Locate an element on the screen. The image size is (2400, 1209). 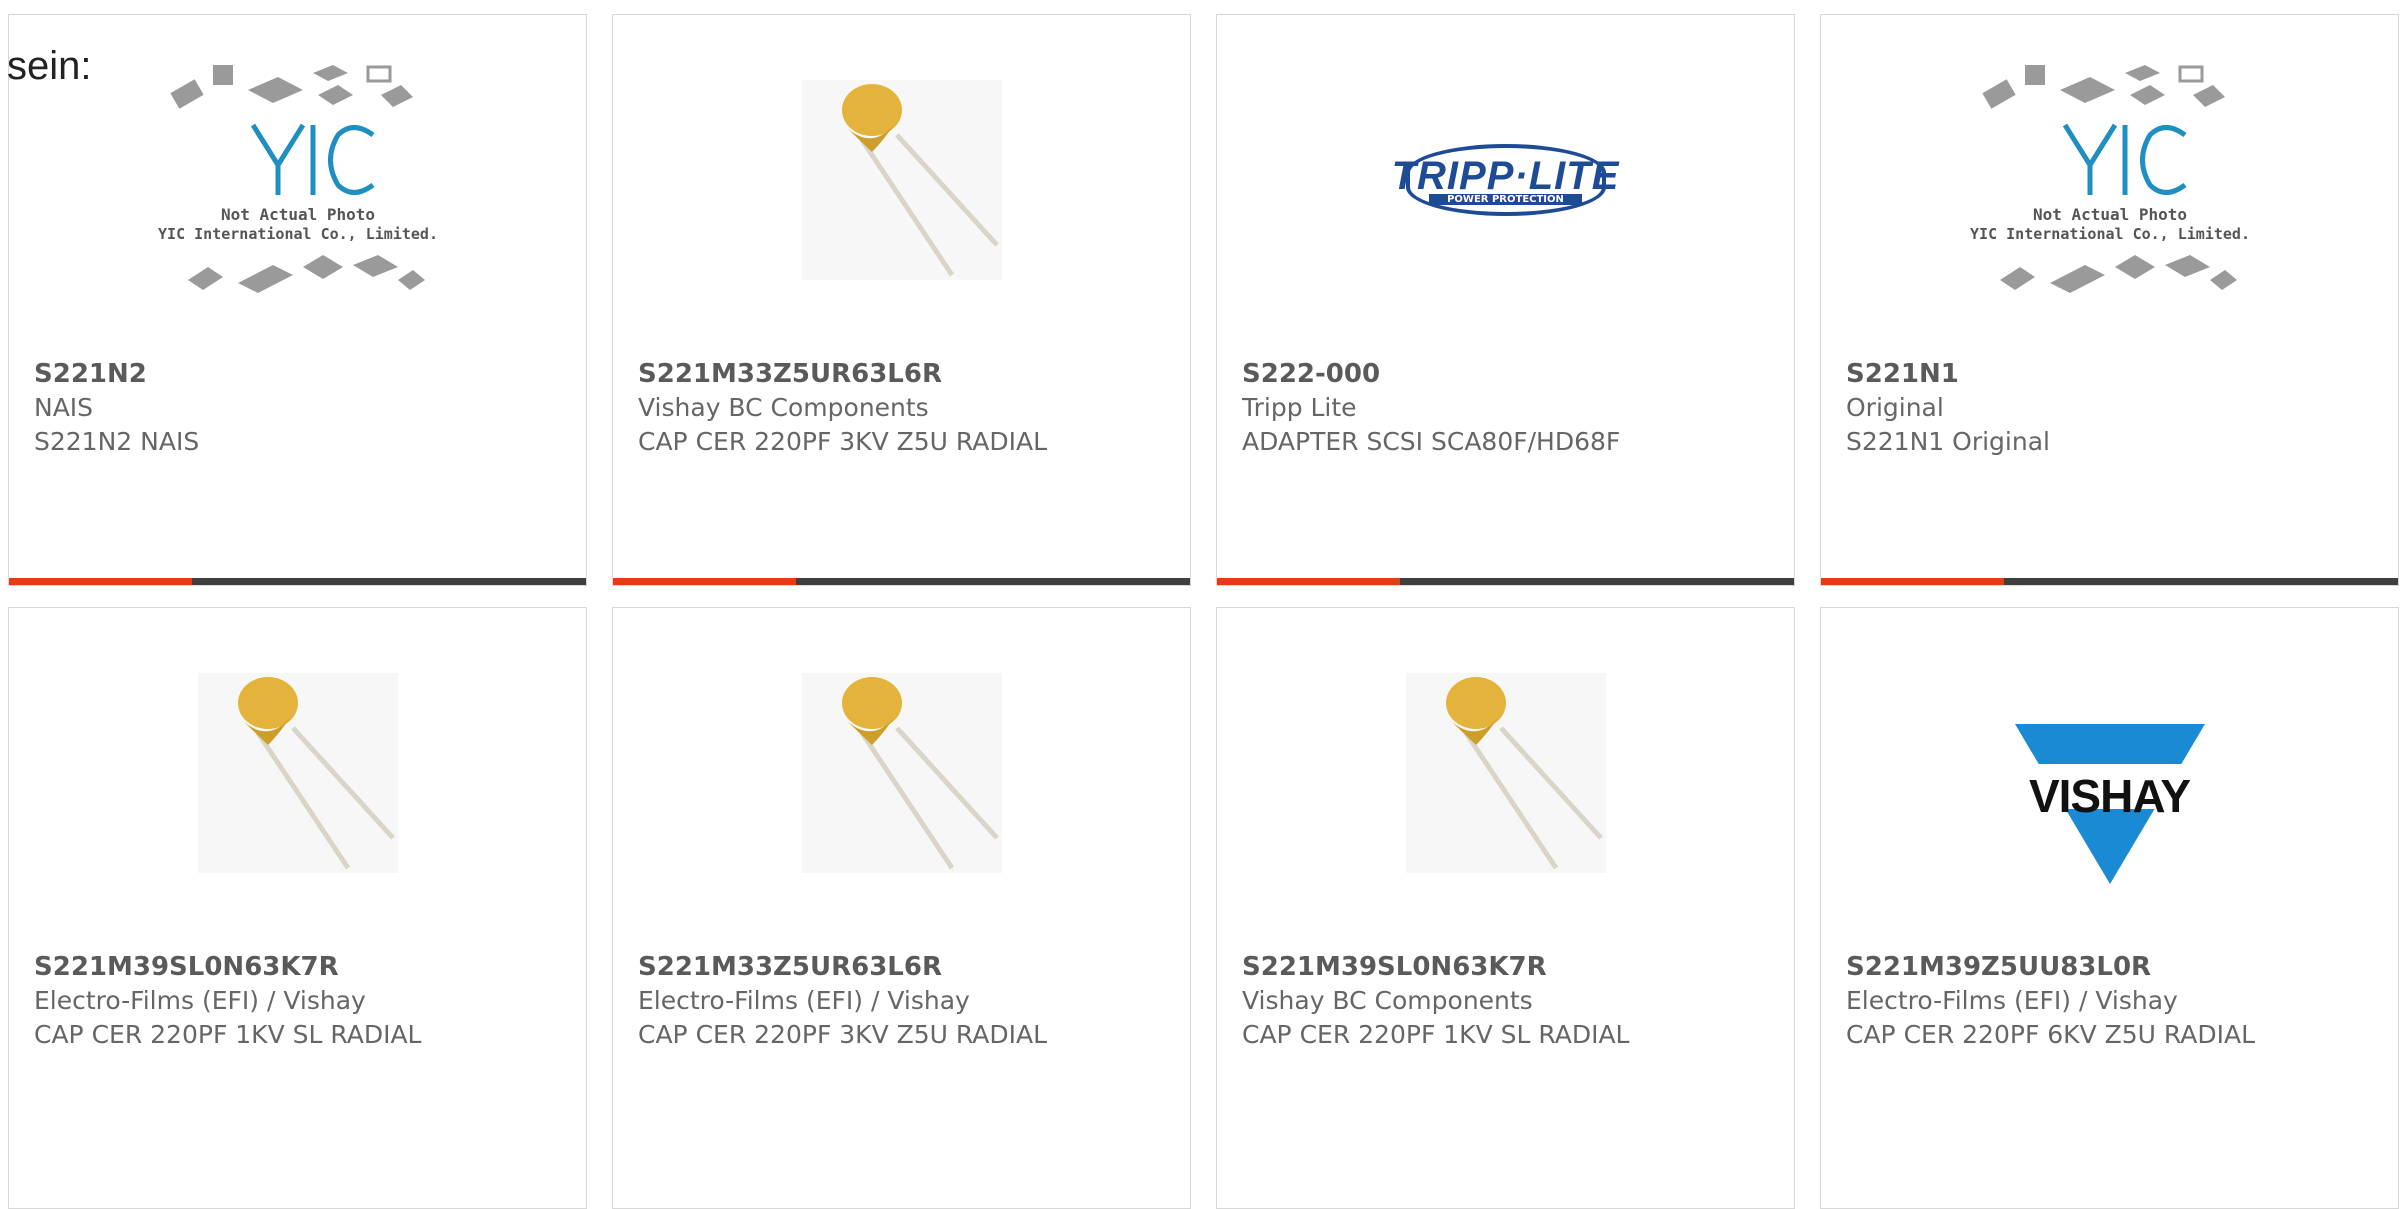
product-image: TRIPP·LITE POWER PROTECTION is located at coordinates (1505, 180).